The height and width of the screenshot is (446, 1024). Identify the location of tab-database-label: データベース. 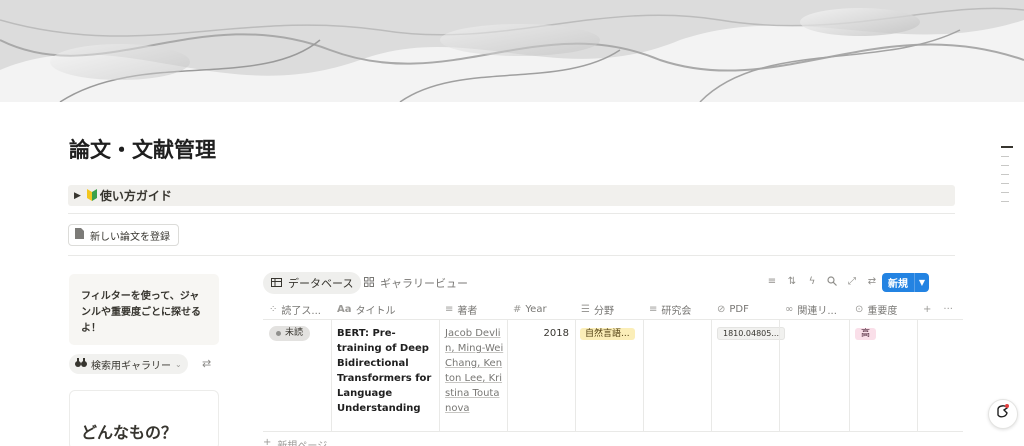
(321, 283).